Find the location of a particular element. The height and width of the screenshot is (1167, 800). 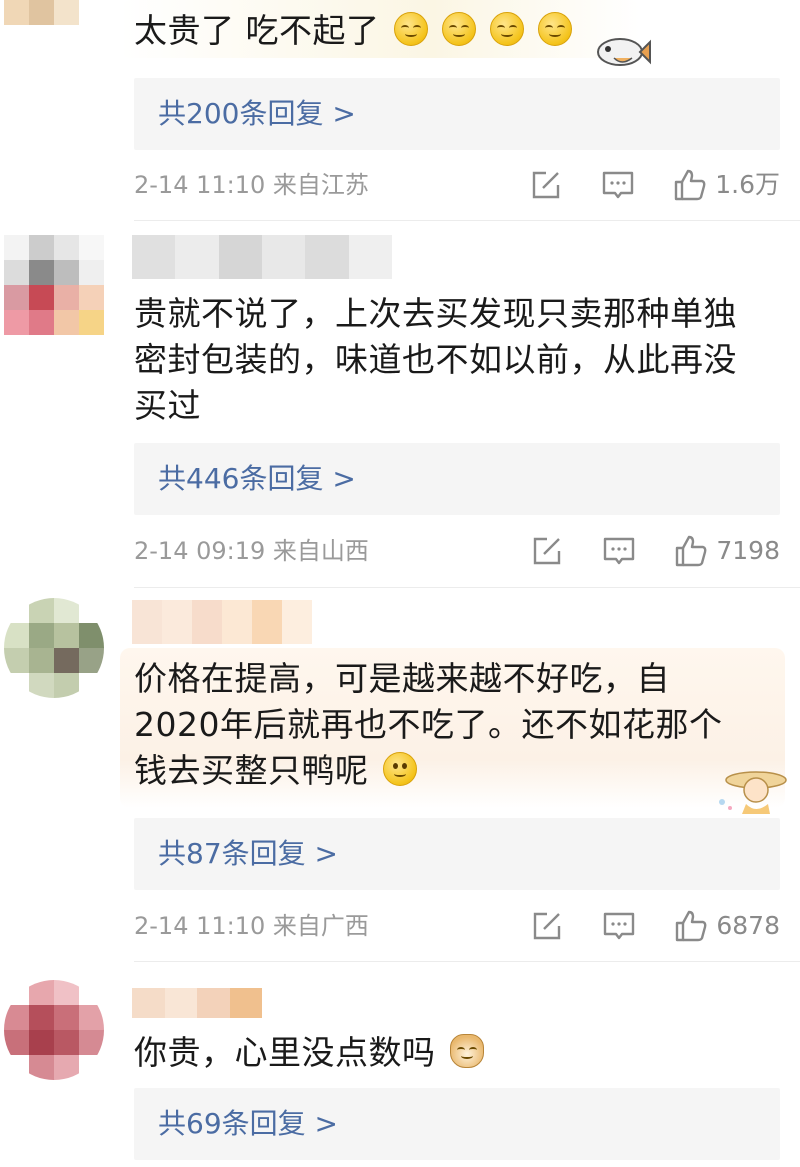

like-button: 7198 is located at coordinates (727, 551).